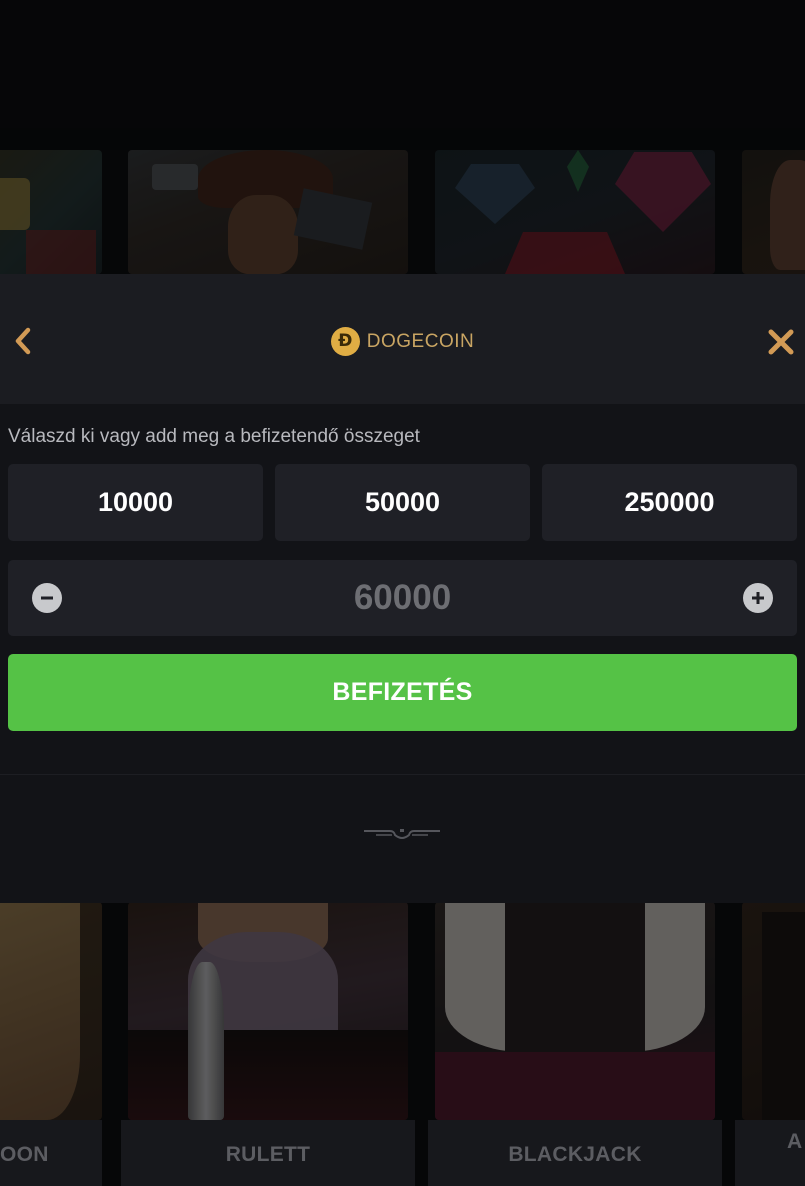  I want to click on currency-symbol: Ð, so click(345, 341).